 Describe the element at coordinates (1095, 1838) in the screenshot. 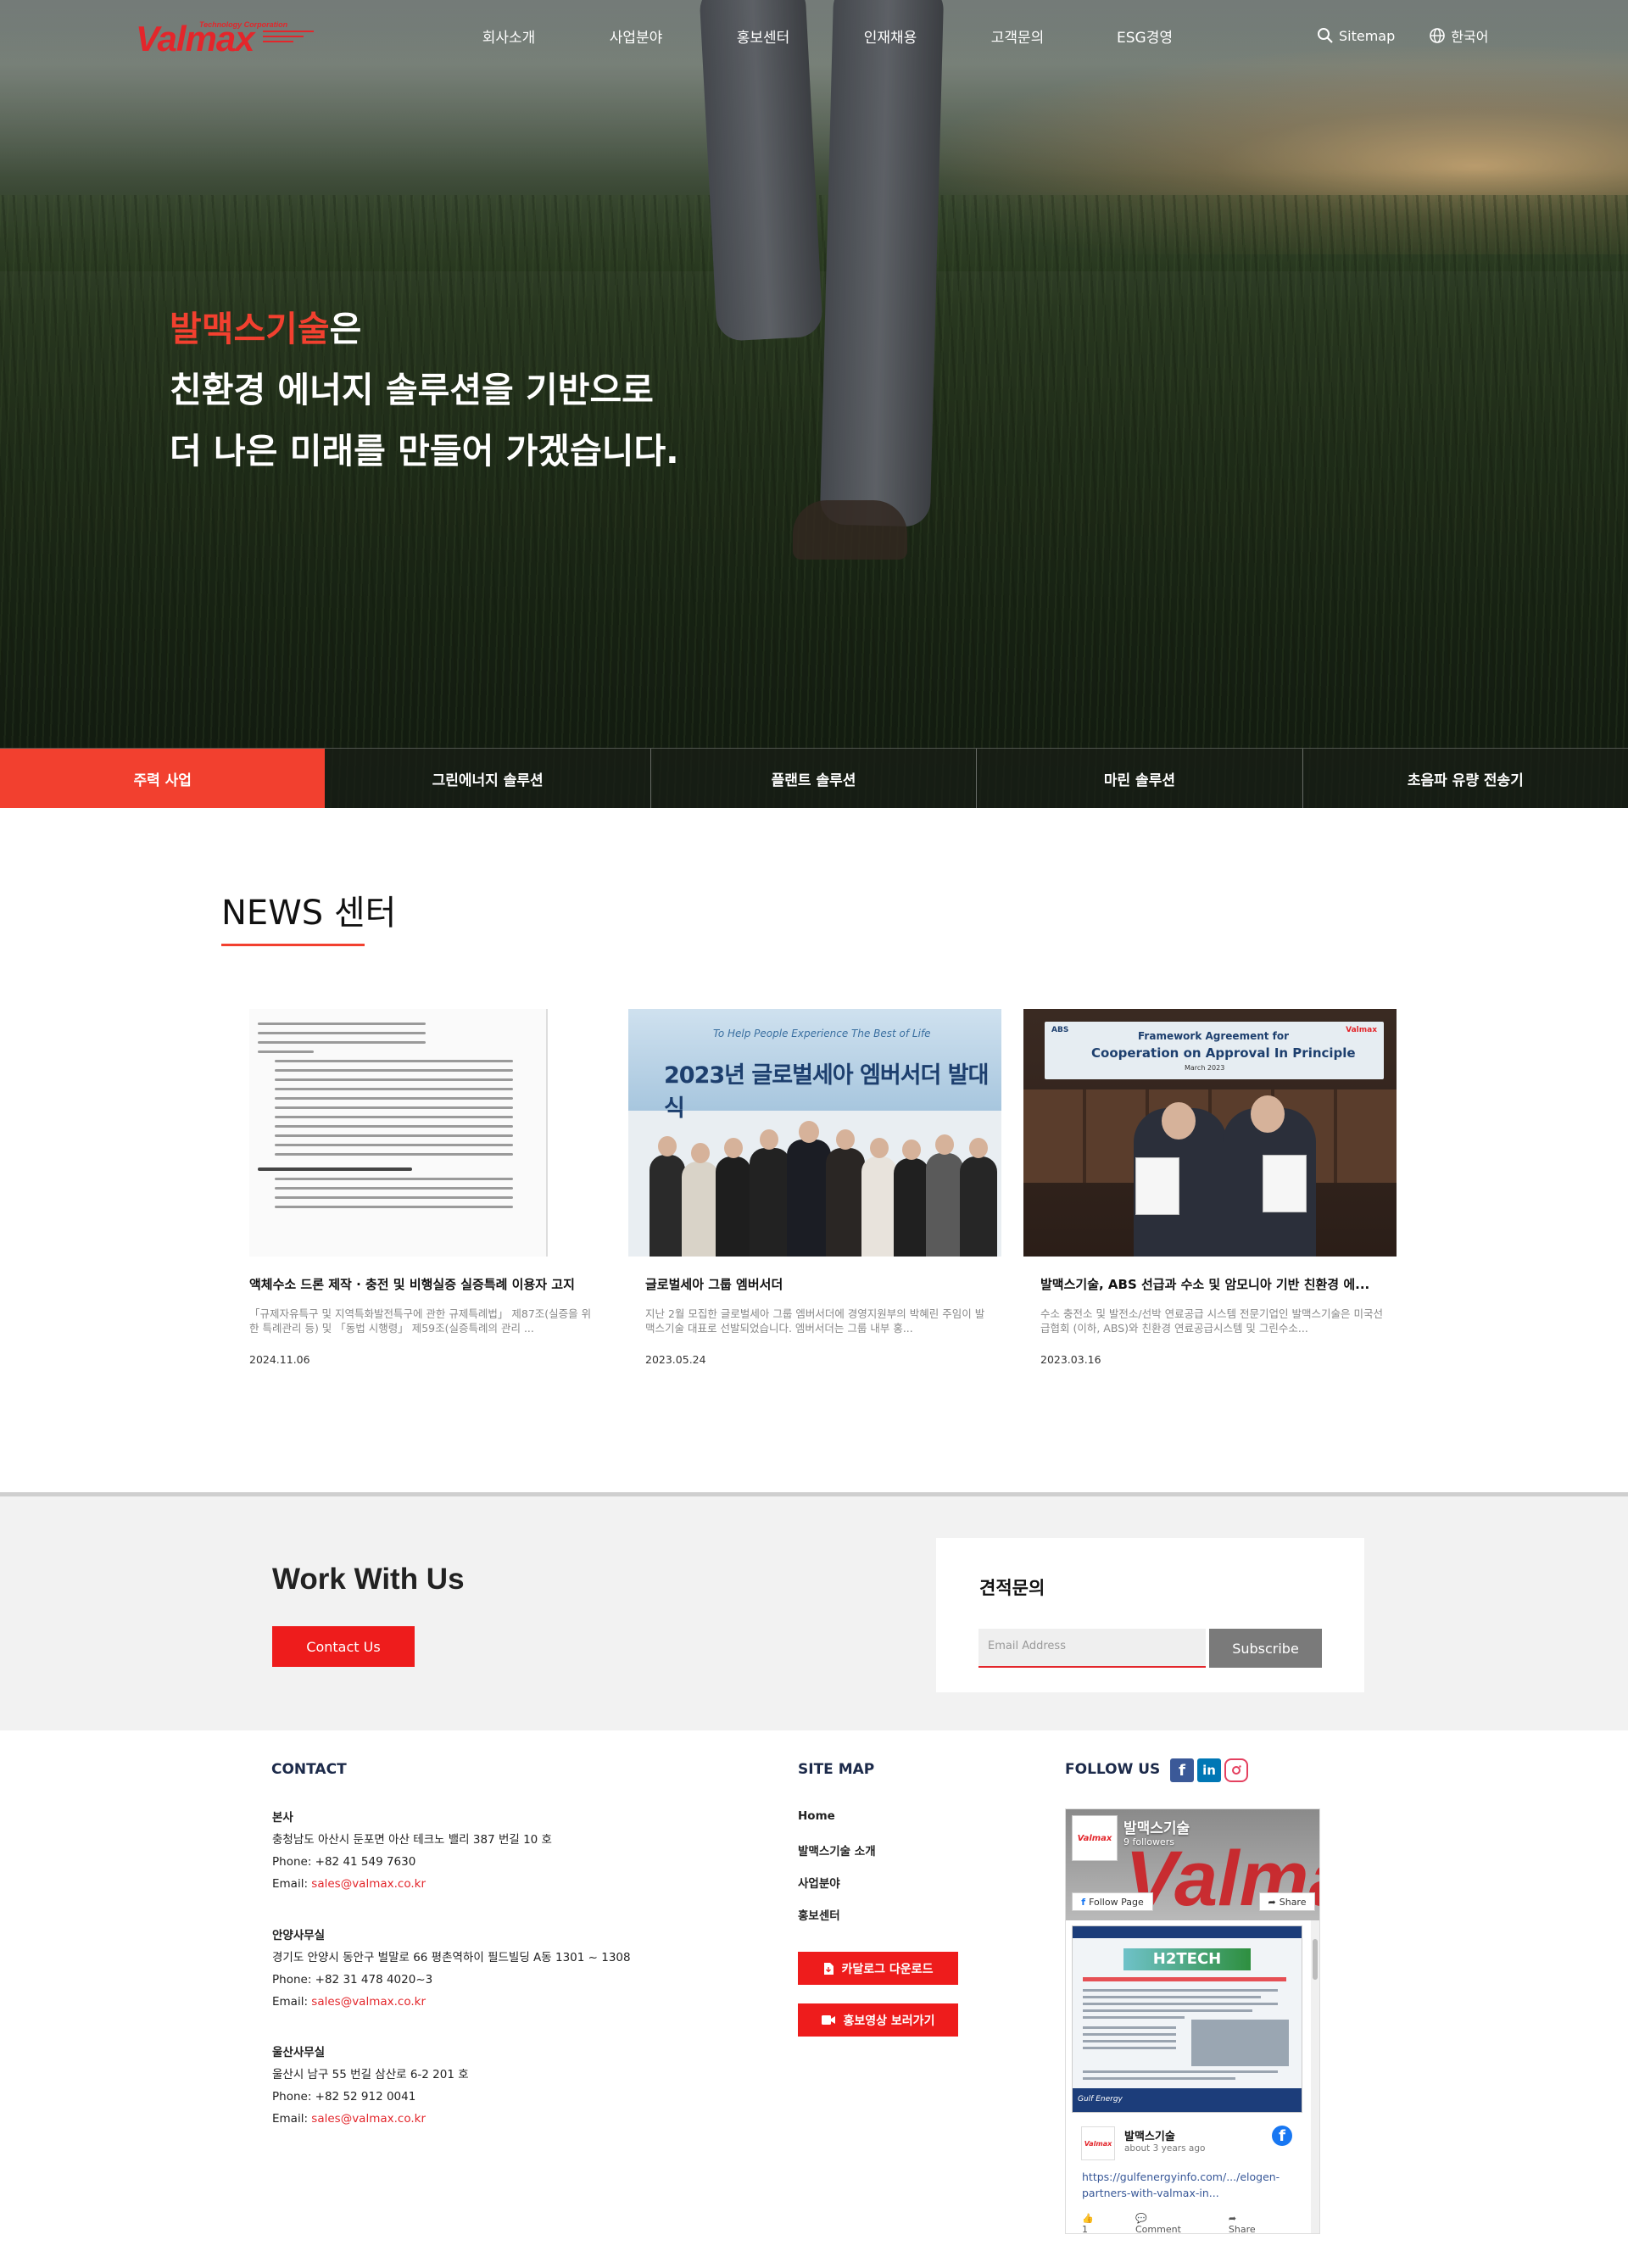

I see `facebook-page-avatar: Valmax` at that location.